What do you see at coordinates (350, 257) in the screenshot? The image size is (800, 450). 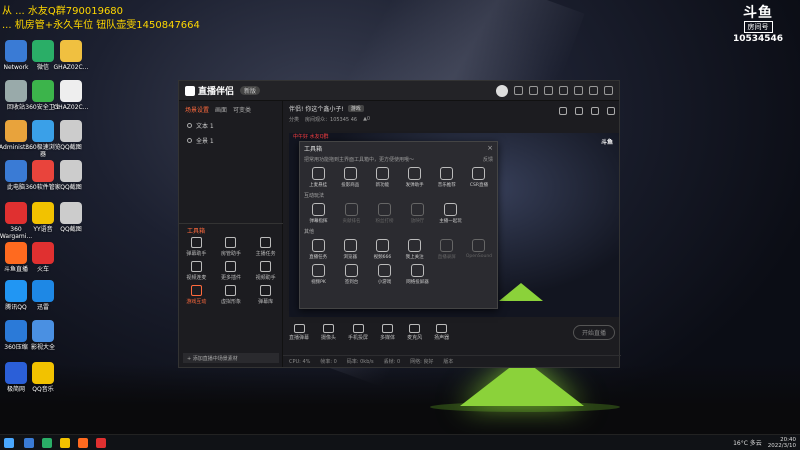 I see `dialog-tool-label: 浏览器` at bounding box center [350, 257].